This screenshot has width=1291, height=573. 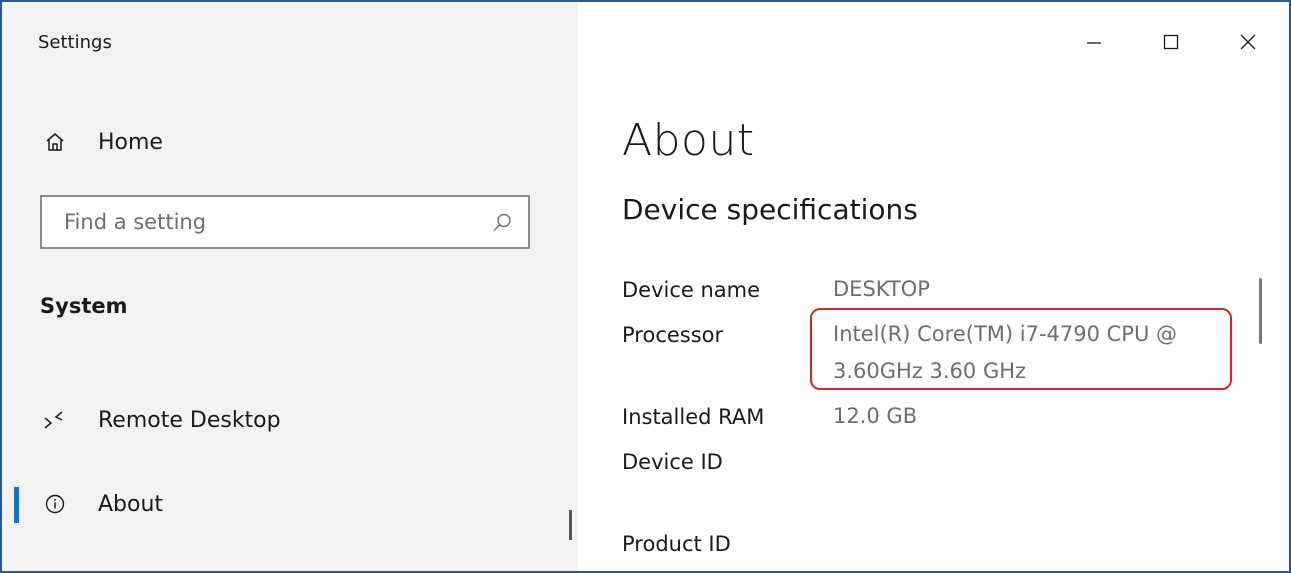 I want to click on spec-label-device-name: Device name, so click(x=691, y=290).